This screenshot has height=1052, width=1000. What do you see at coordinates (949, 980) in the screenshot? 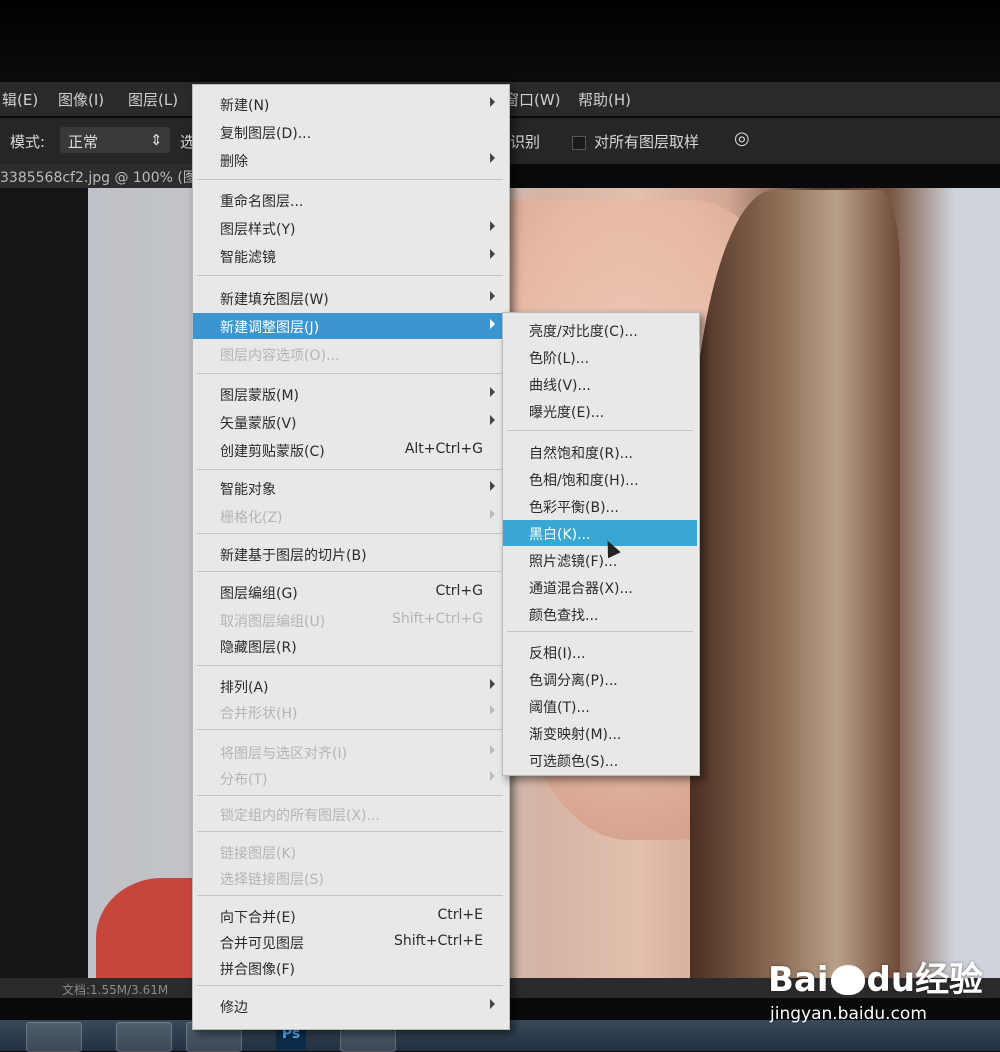
I see `watermark-brand-cn: 经验` at bounding box center [949, 980].